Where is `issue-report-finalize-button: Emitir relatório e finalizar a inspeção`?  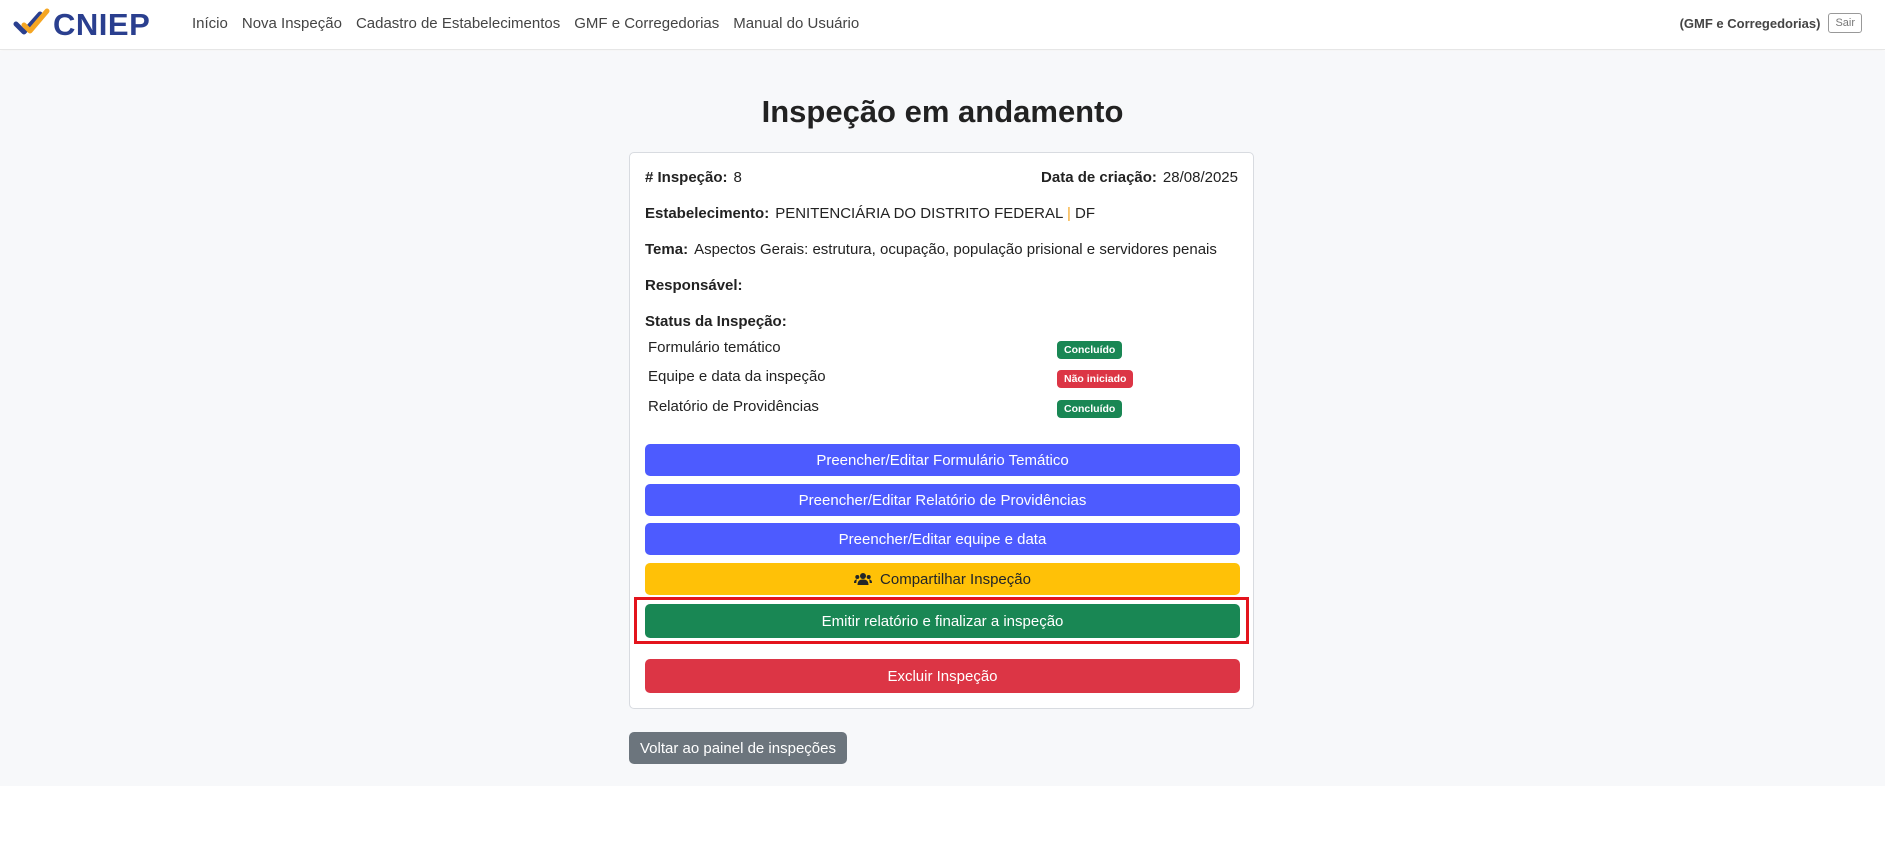 issue-report-finalize-button: Emitir relatório e finalizar a inspeção is located at coordinates (942, 621).